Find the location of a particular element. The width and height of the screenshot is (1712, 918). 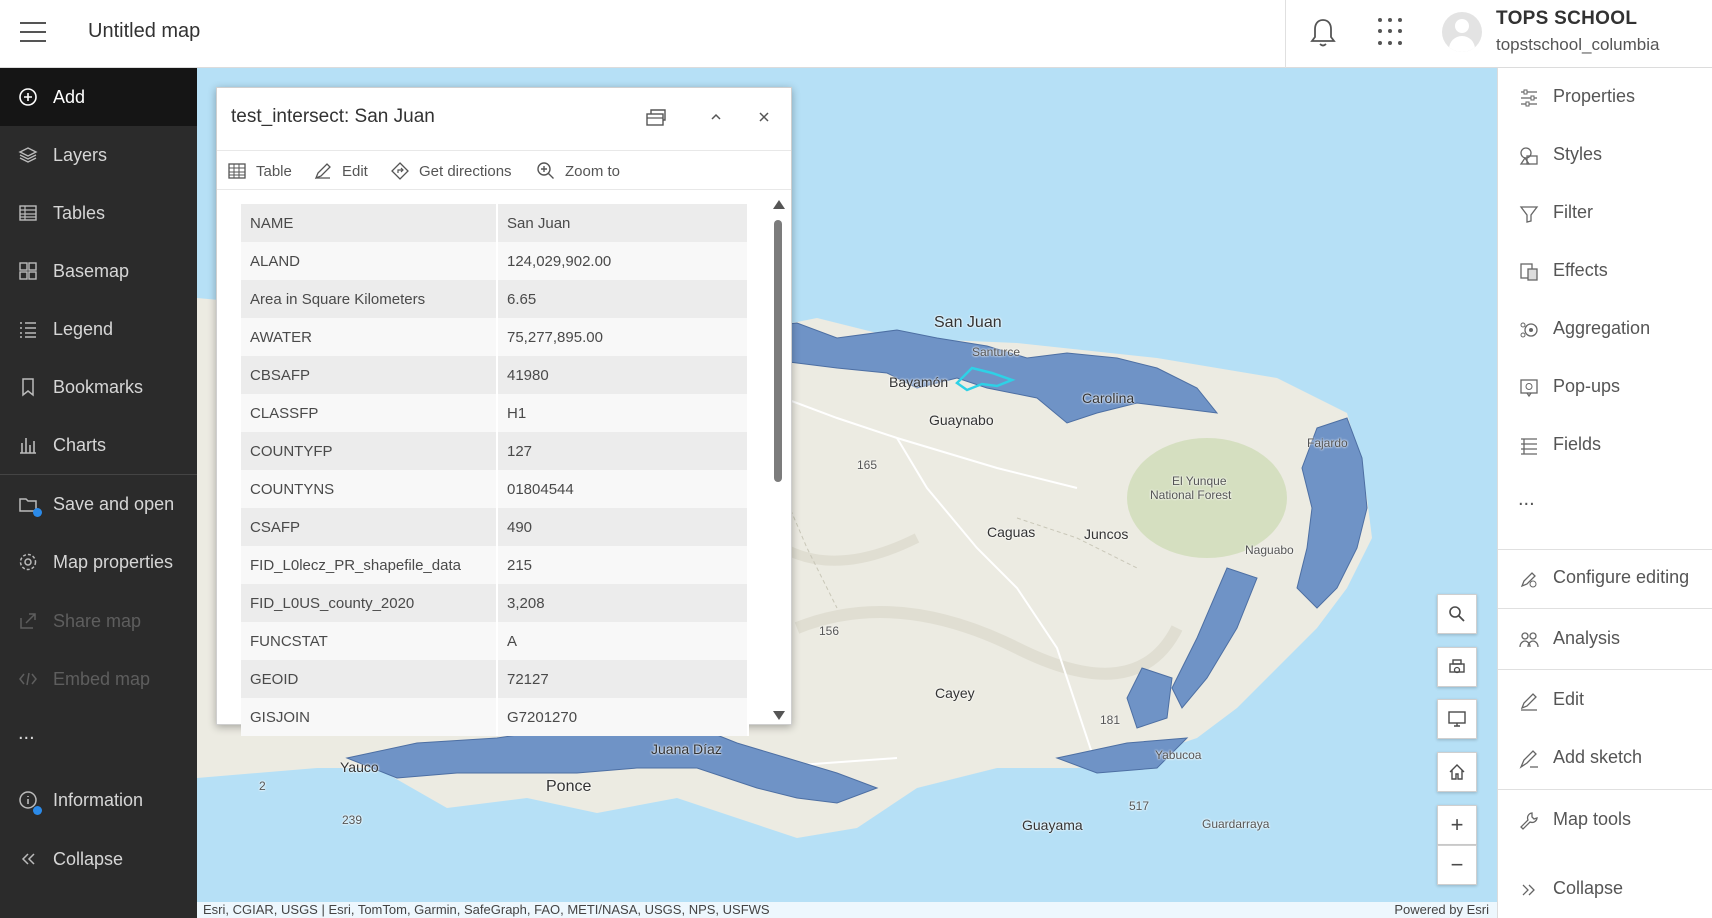

nav-charts-label: Charts is located at coordinates (80, 444).